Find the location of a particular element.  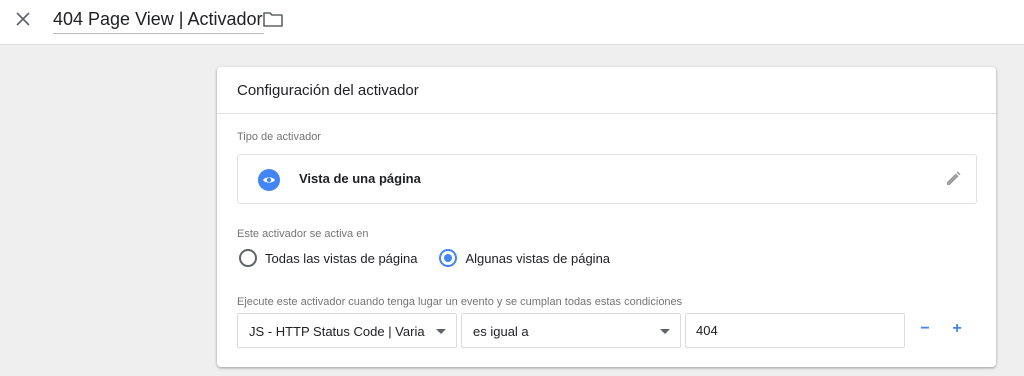

radio-button is located at coordinates (248, 258).